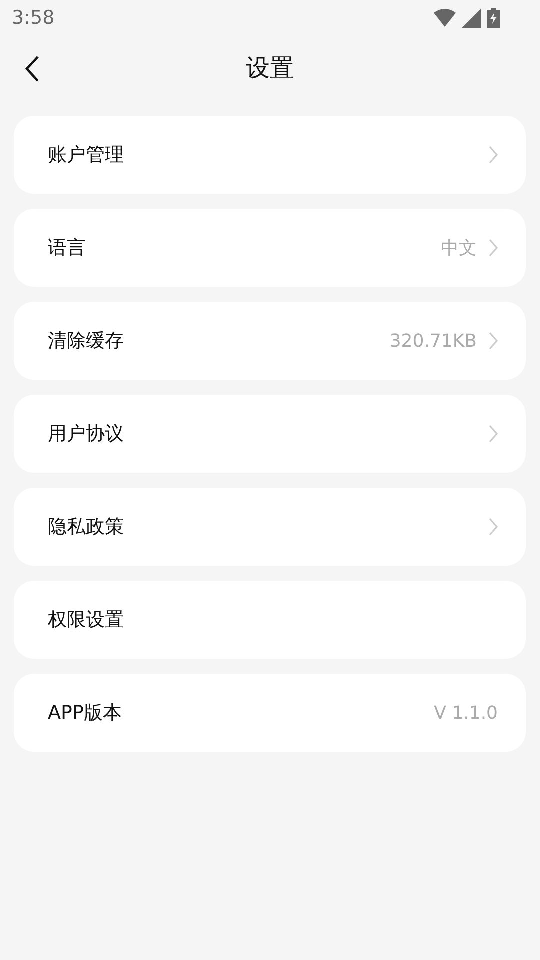 The height and width of the screenshot is (960, 540). Describe the element at coordinates (466, 714) in the screenshot. I see `item-value: V 1.1.0` at that location.